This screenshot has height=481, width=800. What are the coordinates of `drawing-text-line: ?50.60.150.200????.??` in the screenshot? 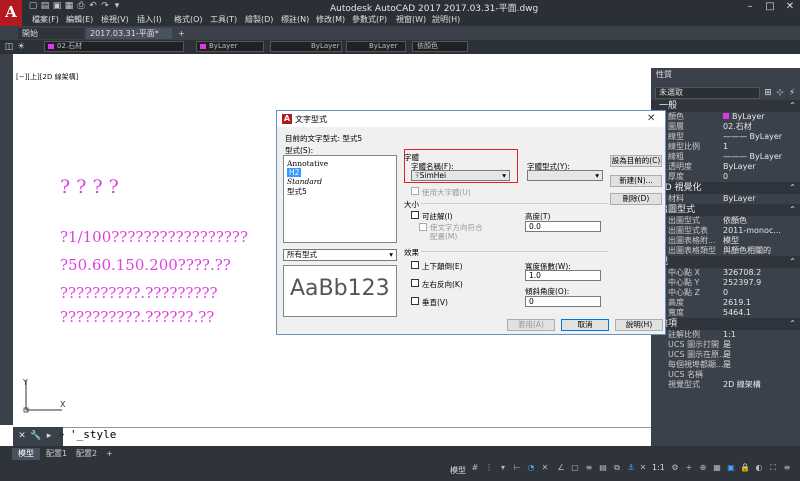 It's located at (145, 265).